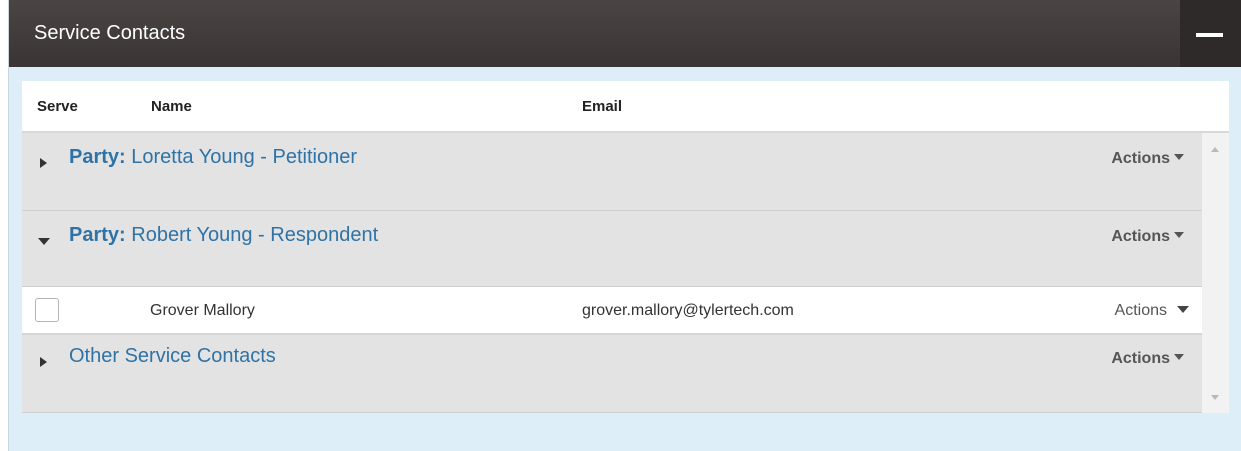 The height and width of the screenshot is (451, 1241). I want to click on serve-checkbox, so click(47, 310).